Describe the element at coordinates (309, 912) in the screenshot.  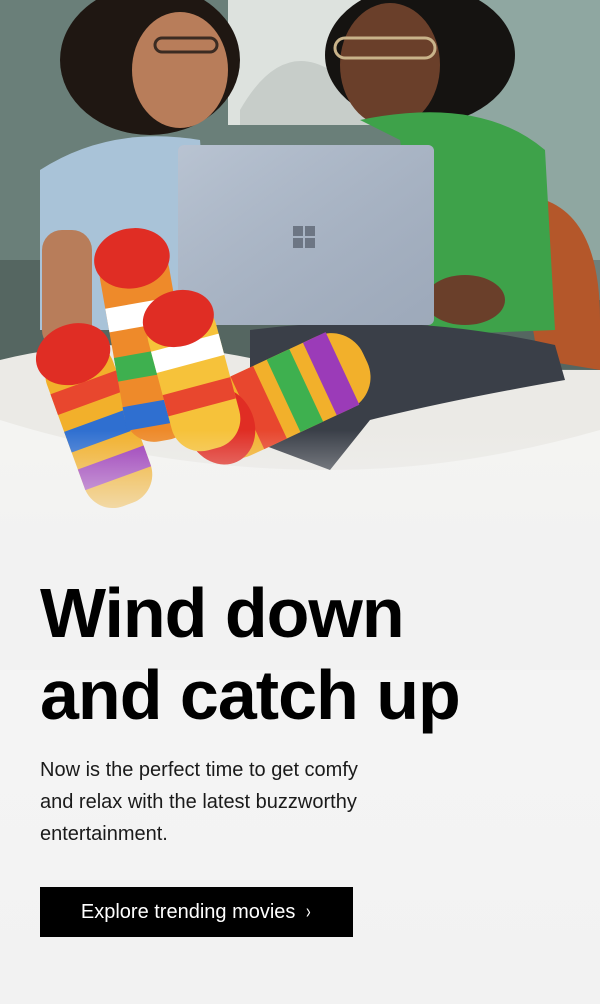
I see `chevron-right-icon: ›` at that location.